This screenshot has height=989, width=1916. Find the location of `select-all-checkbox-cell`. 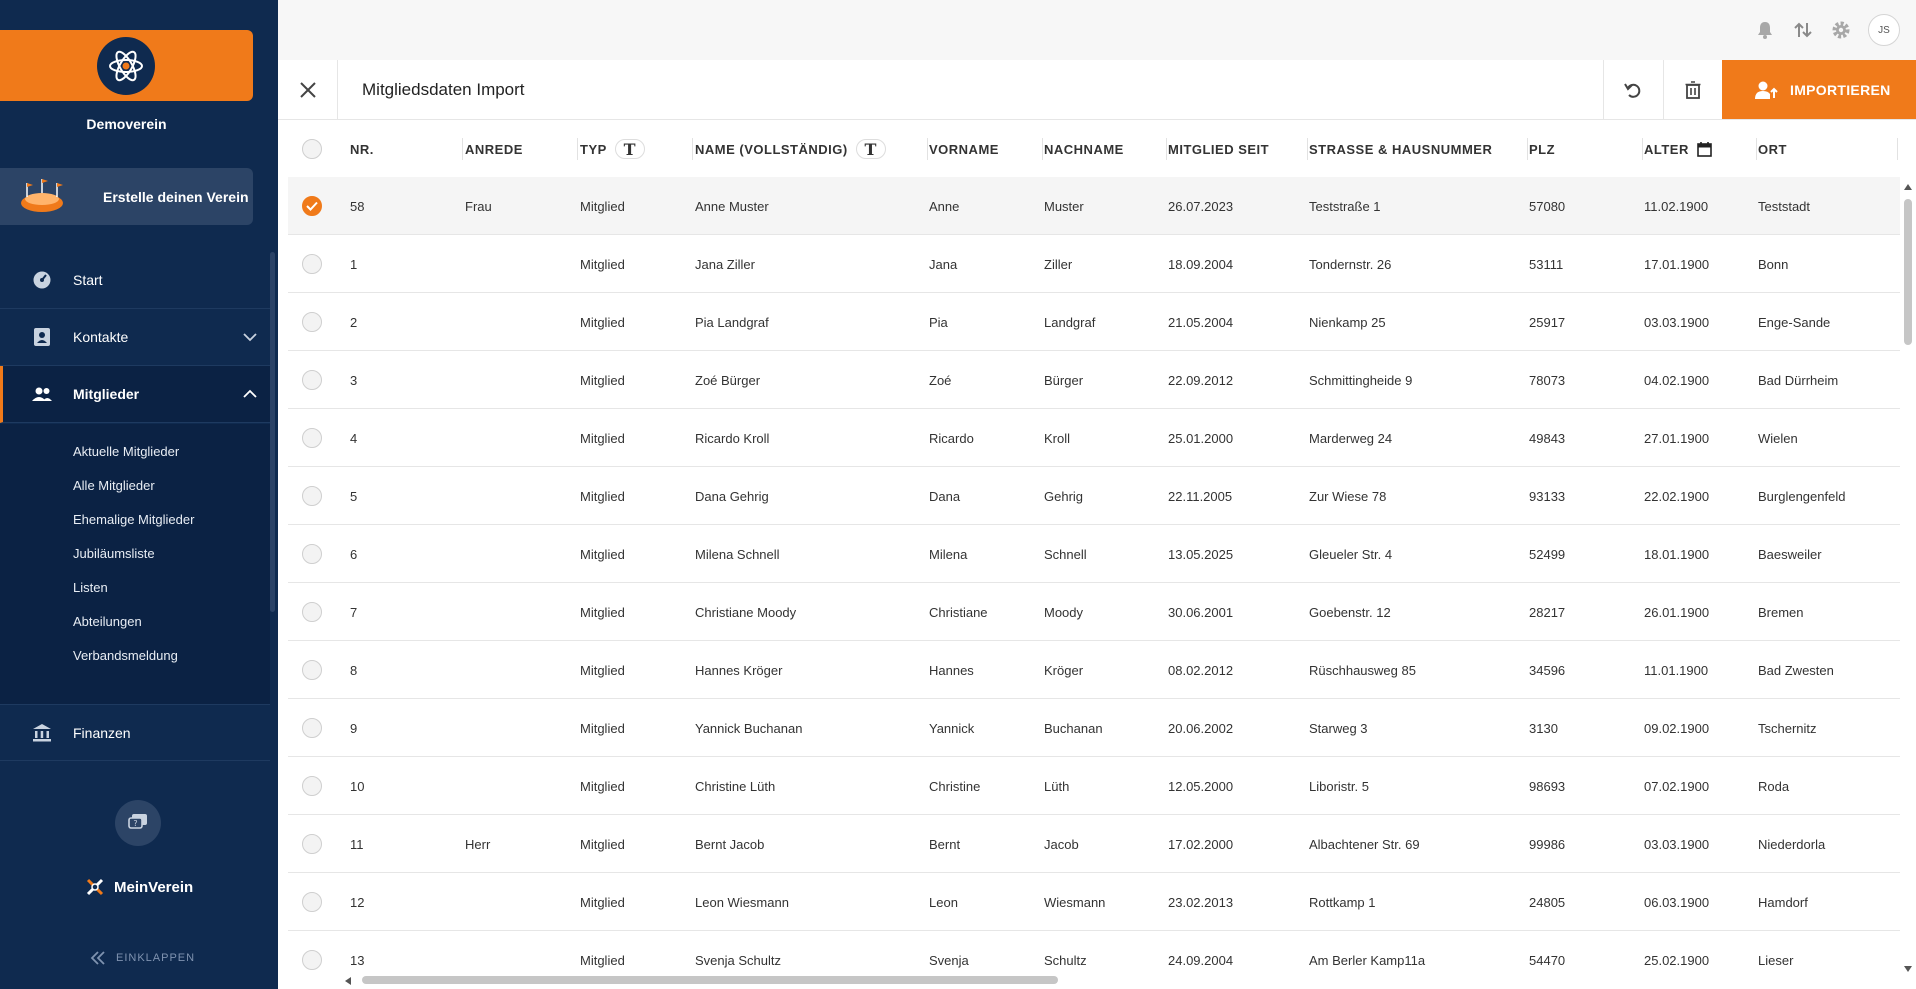

select-all-checkbox-cell is located at coordinates (322, 149).